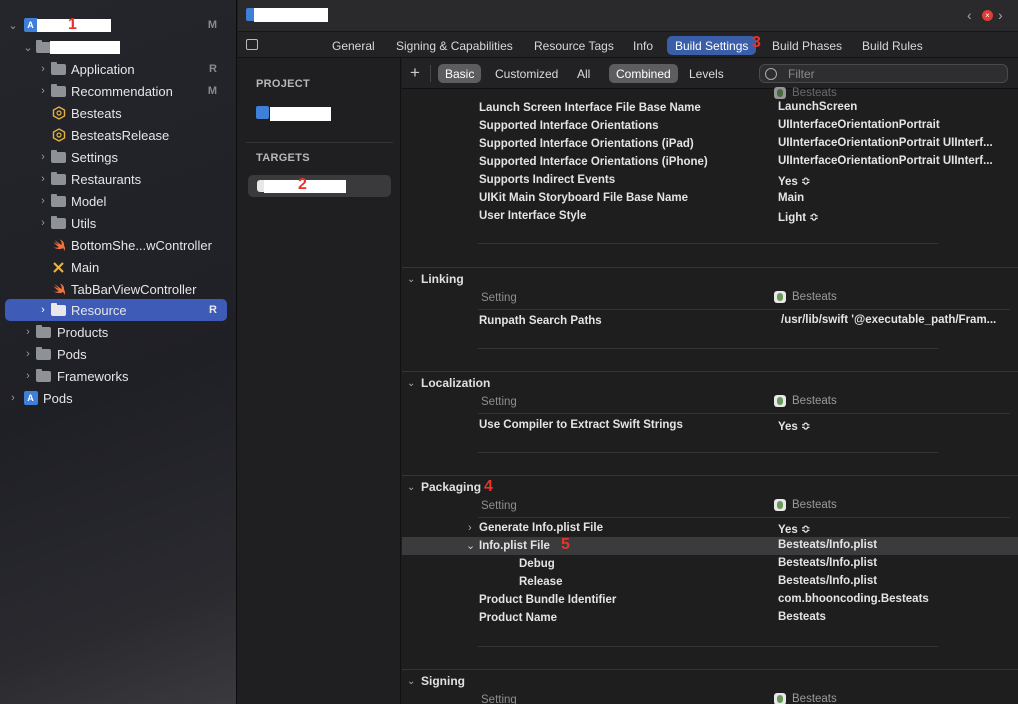 Image resolution: width=1018 pixels, height=704 pixels. I want to click on setting-name: User Interface Style, so click(532, 216).